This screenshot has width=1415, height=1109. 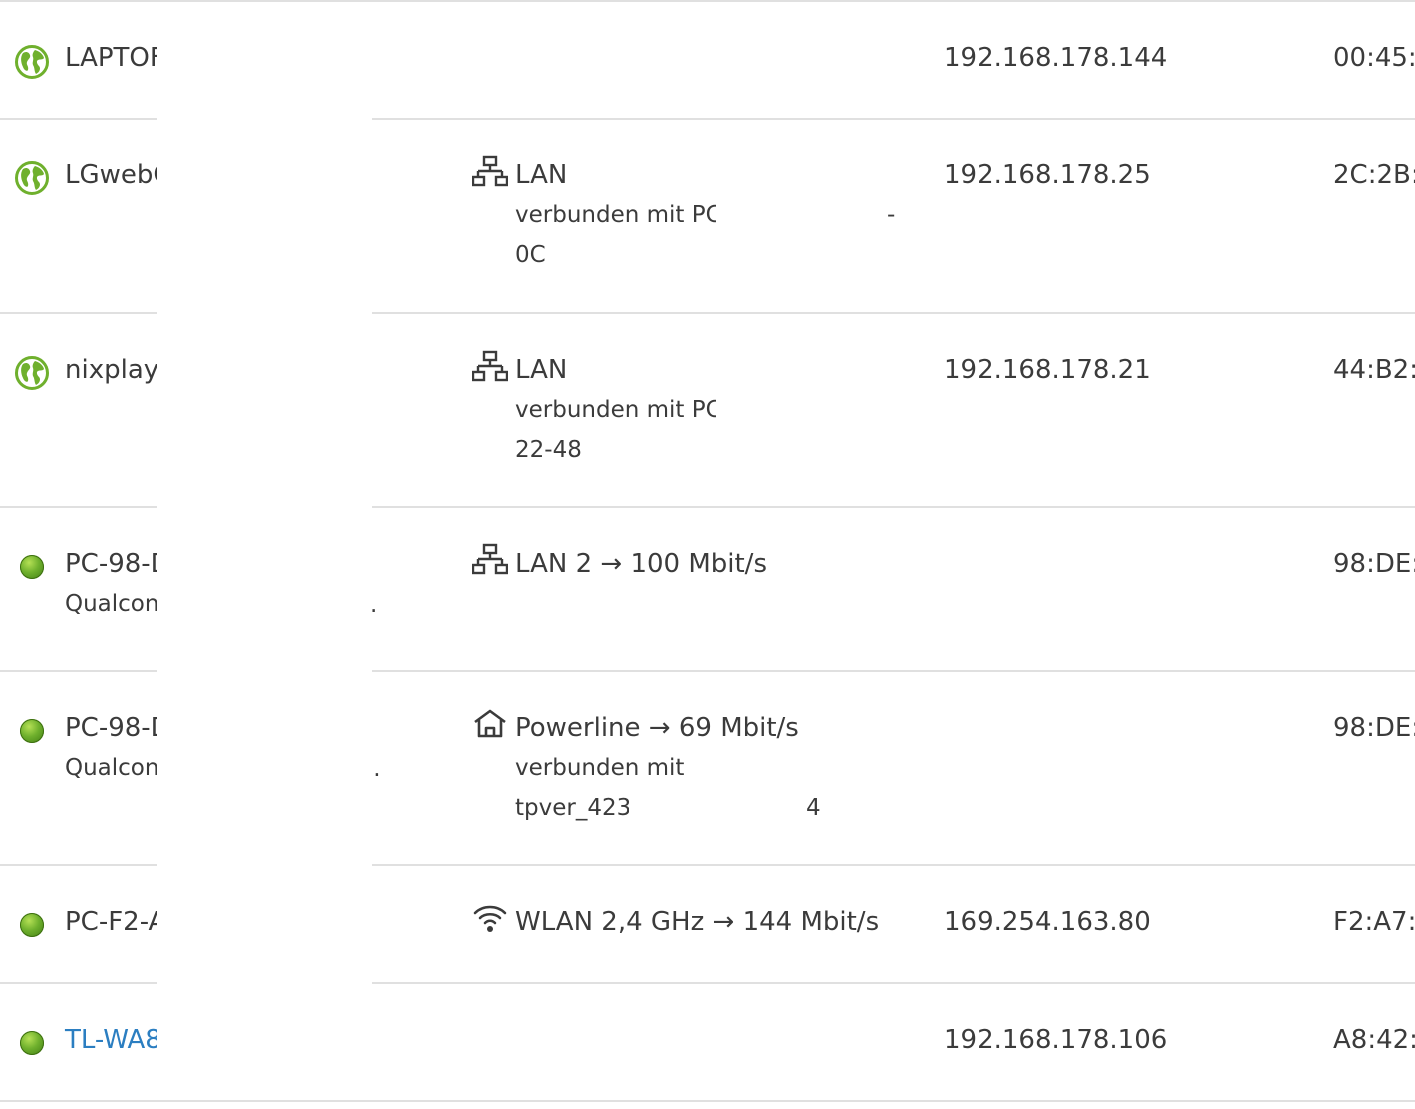 I want to click on device-name: LAPTOF, so click(x=115, y=58).